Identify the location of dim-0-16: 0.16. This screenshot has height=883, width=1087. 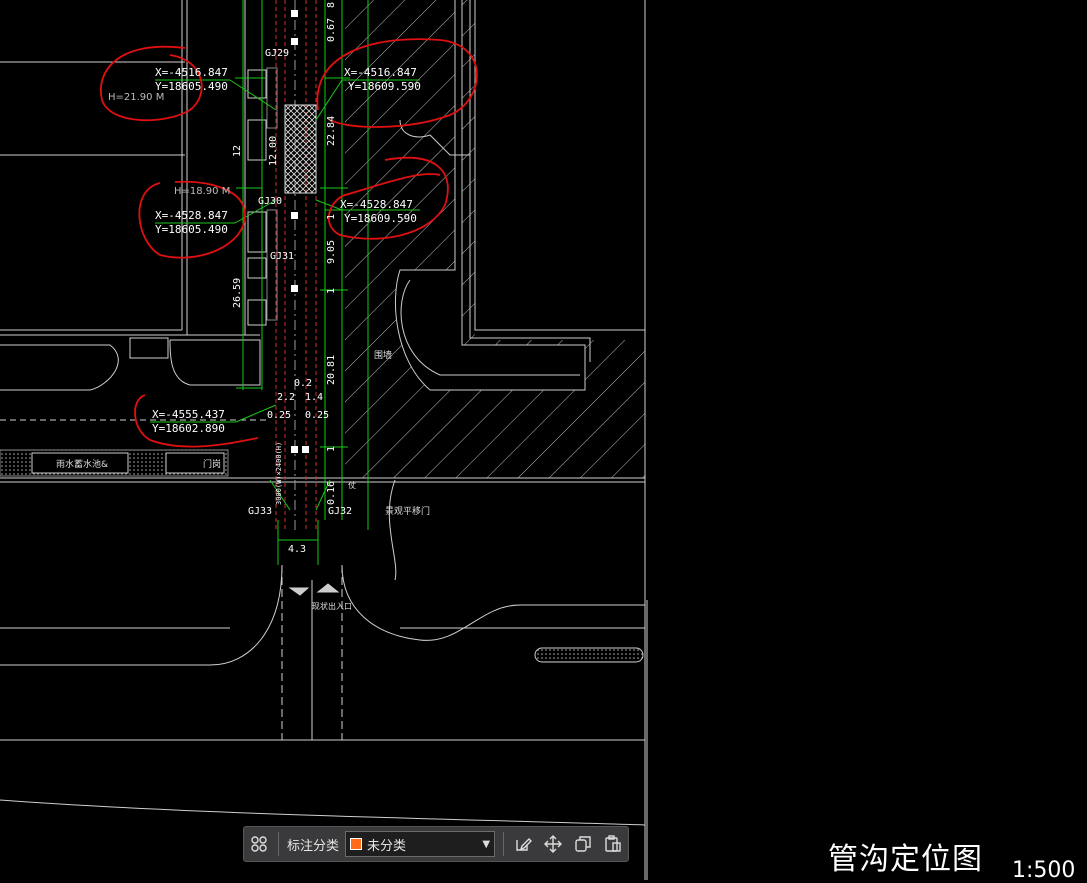
(331, 493).